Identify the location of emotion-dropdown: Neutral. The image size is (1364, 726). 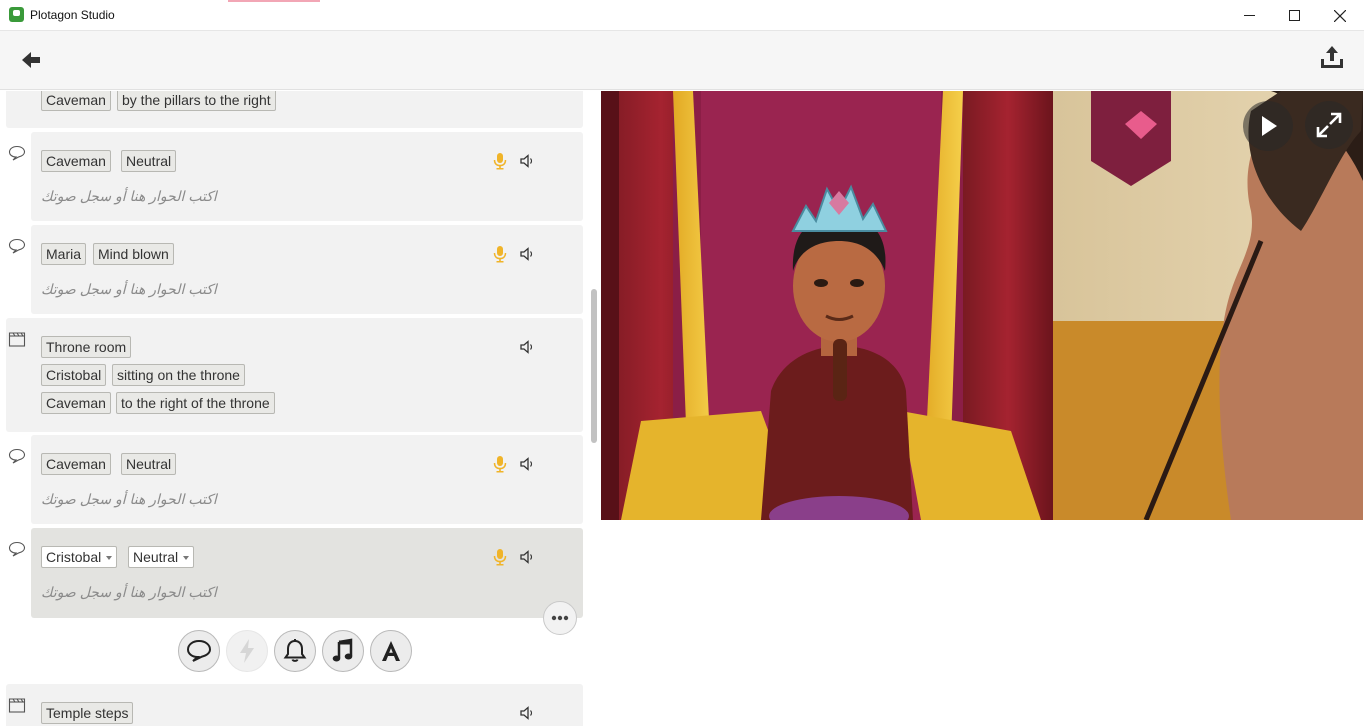
(161, 557).